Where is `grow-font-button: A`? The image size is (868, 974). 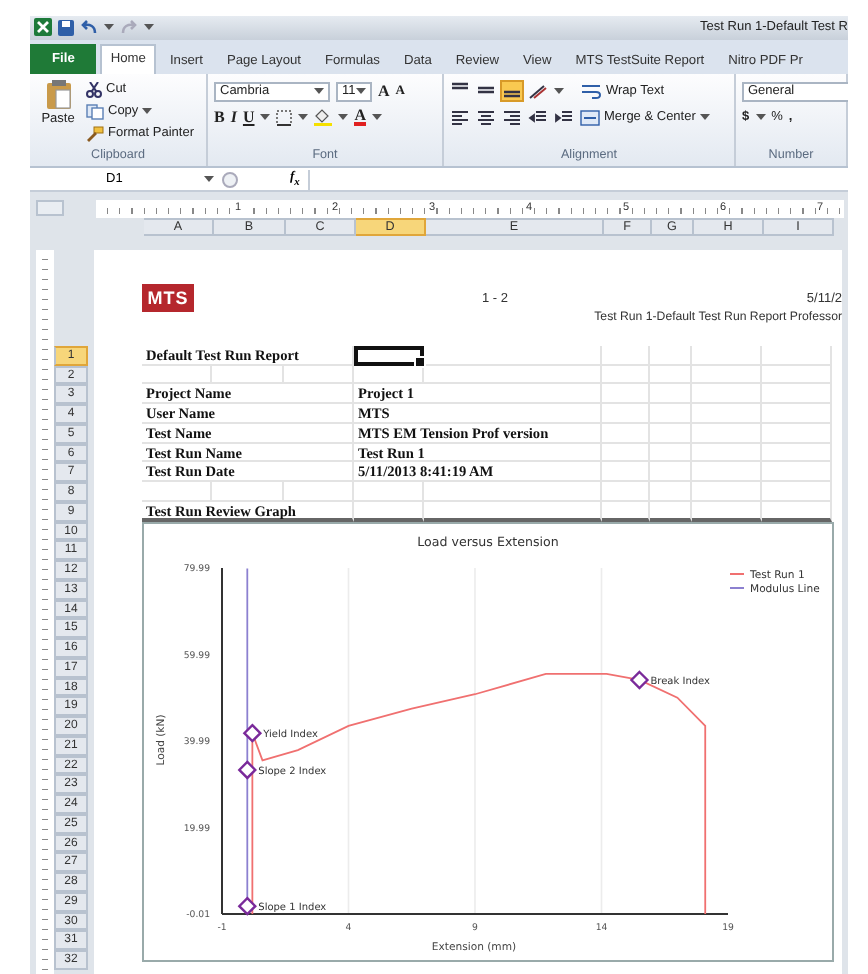
grow-font-button: A is located at coordinates (384, 91).